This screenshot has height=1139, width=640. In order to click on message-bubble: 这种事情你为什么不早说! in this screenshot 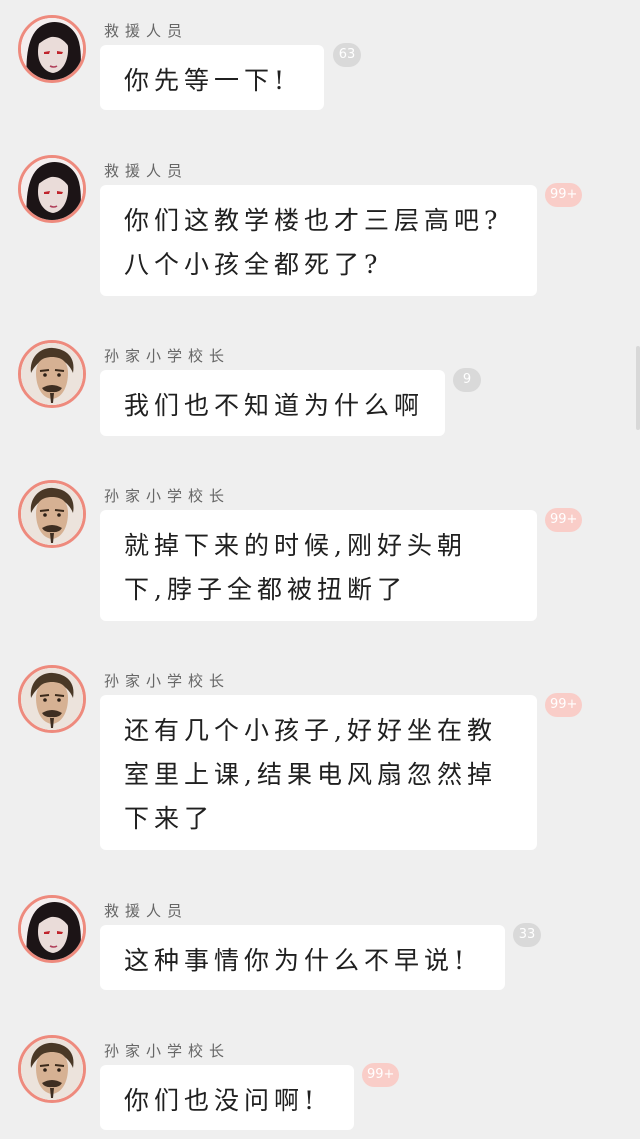, I will do `click(302, 957)`.